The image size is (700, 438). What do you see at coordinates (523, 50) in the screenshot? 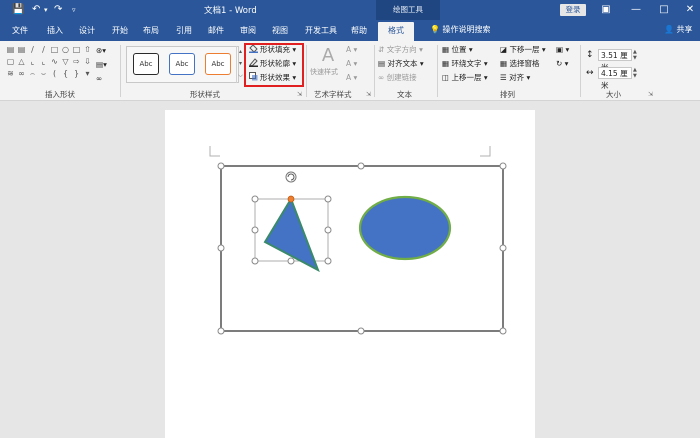
I see `send-backward-button: ◪ 下移一层 ▾` at bounding box center [523, 50].